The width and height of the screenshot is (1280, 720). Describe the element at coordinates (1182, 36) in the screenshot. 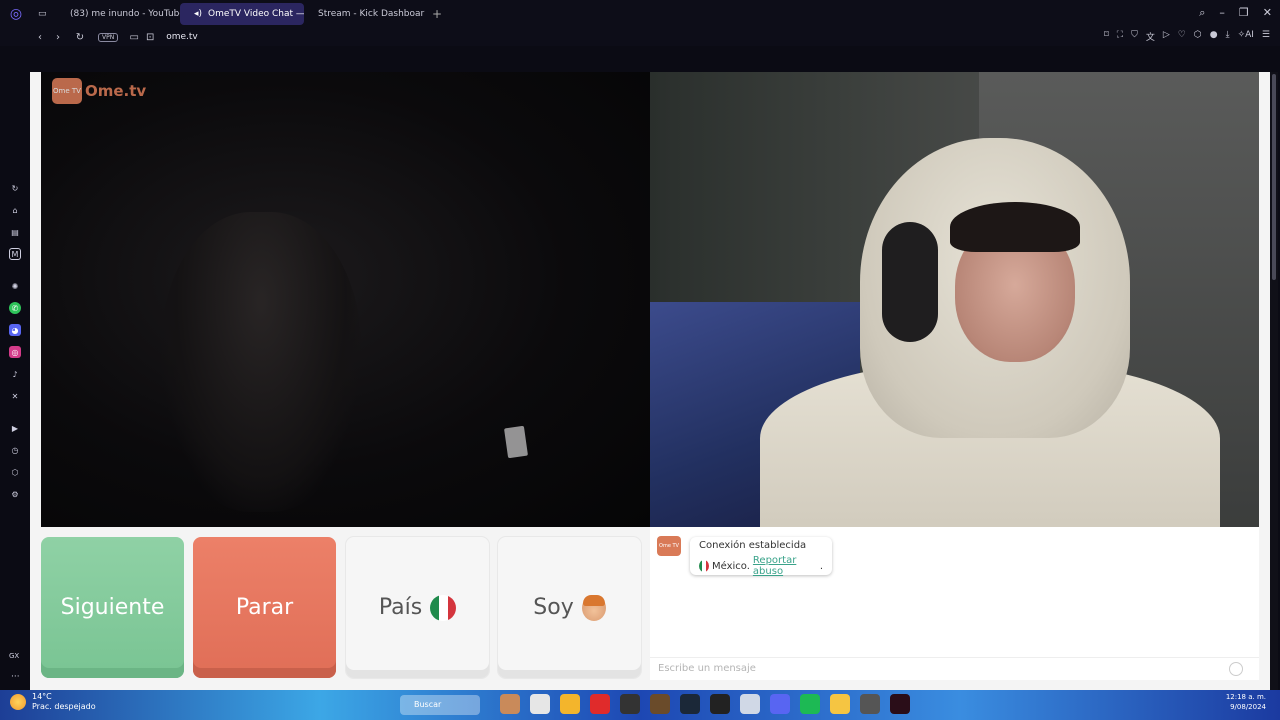

I see `heart-icon: ♡` at that location.